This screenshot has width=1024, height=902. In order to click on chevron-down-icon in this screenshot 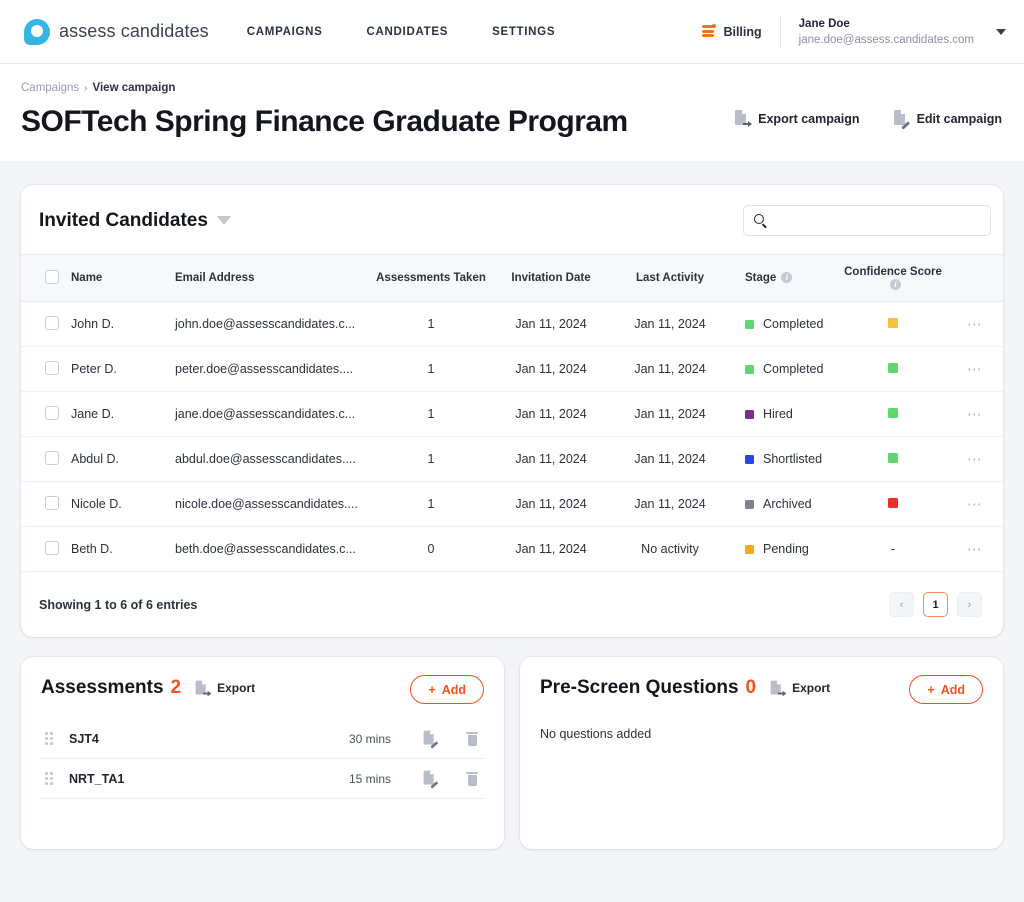, I will do `click(1001, 31)`.